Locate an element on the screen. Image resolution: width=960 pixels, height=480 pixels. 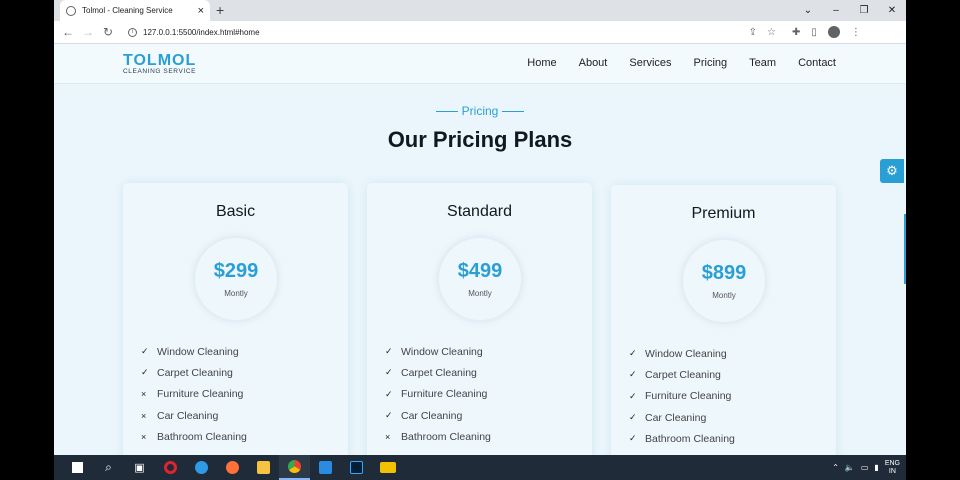
address-bar: i 127.0.0.1:5500/index.html#home ⇪ ☆ is located at coordinates (452, 32).